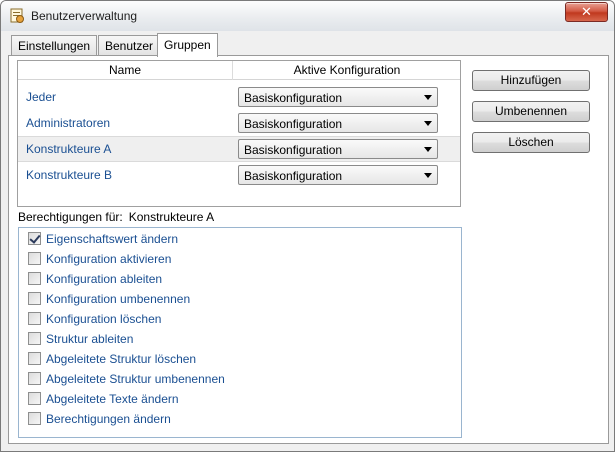 The height and width of the screenshot is (452, 615). I want to click on permission-label: Abgeleitete Texte ändern, so click(112, 399).